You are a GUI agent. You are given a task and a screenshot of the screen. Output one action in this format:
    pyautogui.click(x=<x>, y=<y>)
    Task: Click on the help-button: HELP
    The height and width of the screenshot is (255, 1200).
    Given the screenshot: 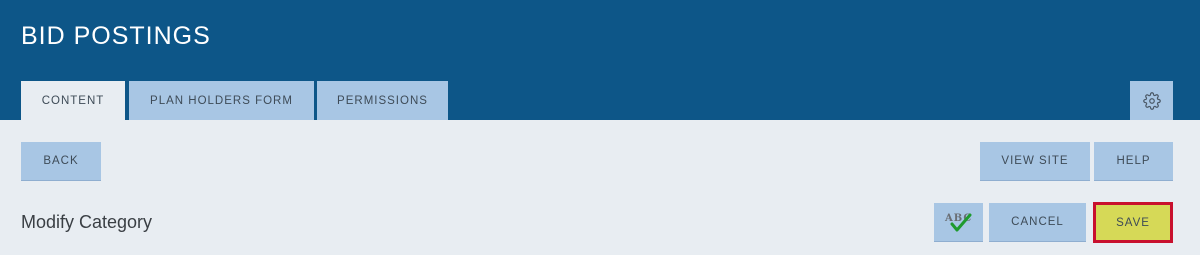 What is the action you would take?
    pyautogui.click(x=1133, y=161)
    